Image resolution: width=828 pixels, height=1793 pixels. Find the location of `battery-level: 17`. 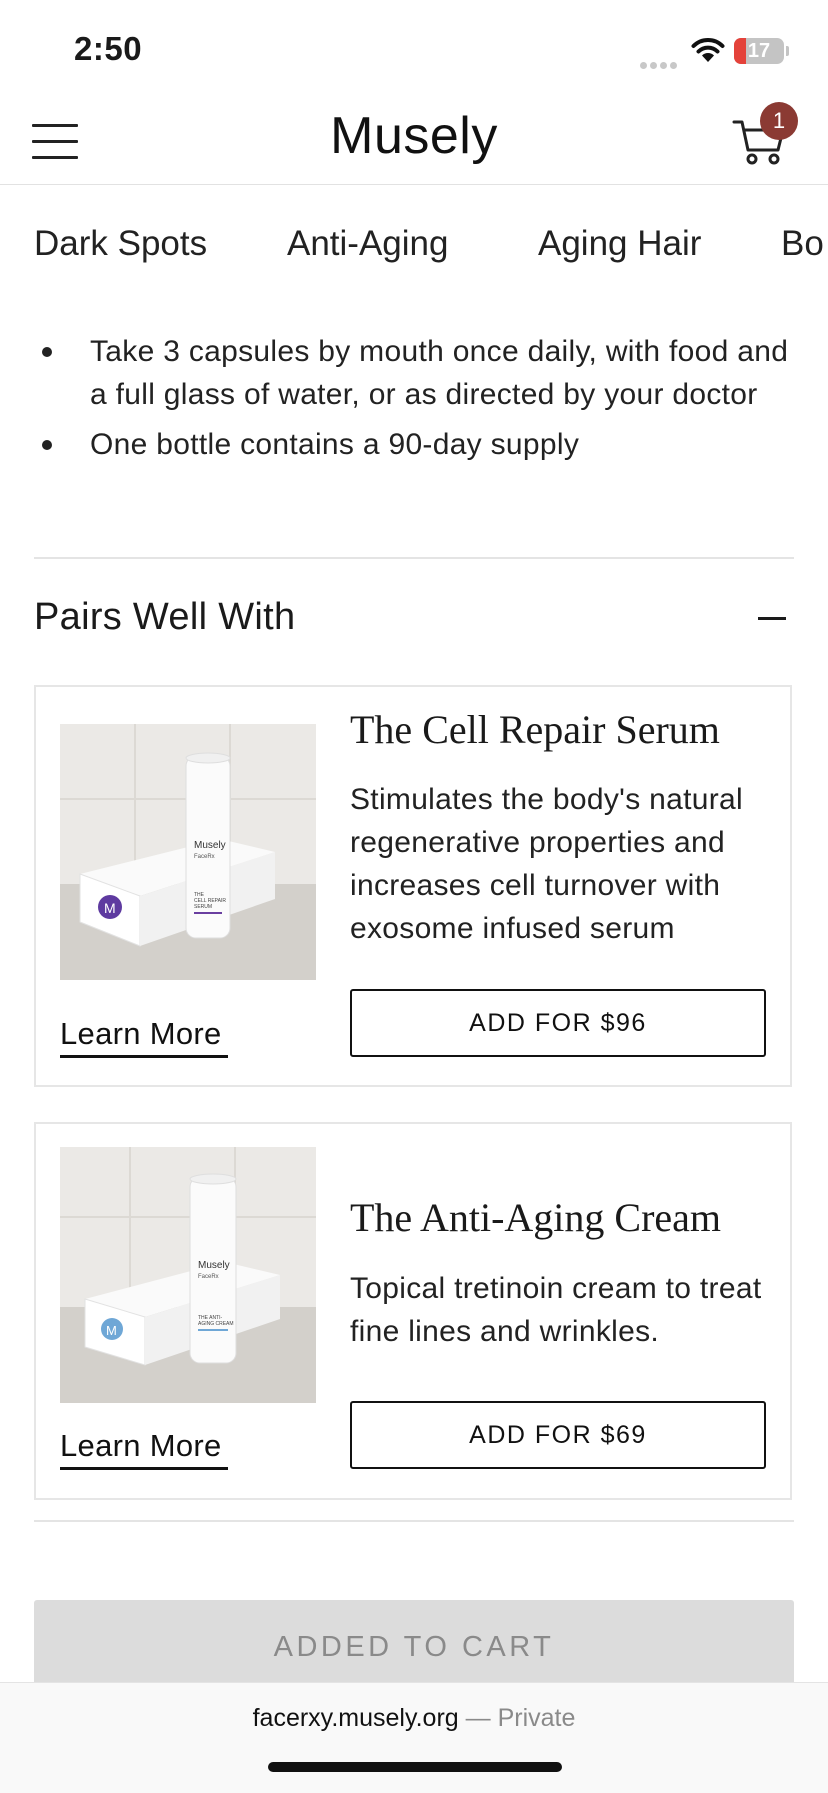

battery-level: 17 is located at coordinates (759, 51).